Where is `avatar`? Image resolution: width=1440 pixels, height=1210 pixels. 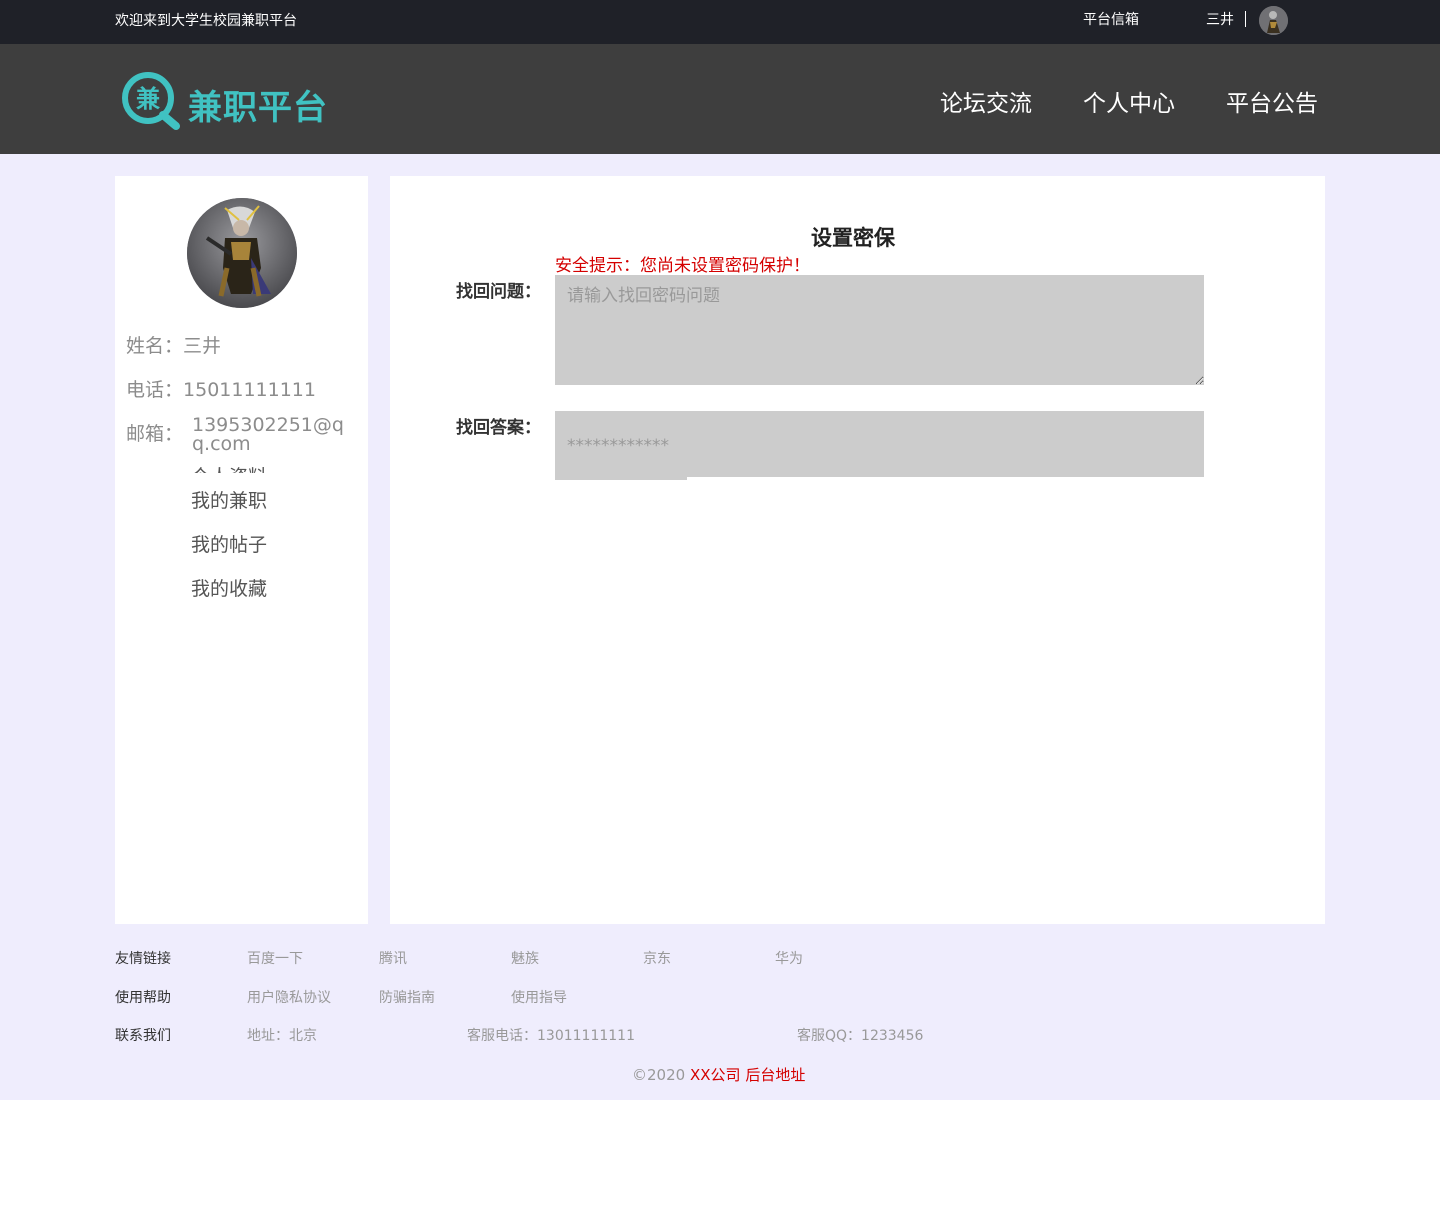
avatar is located at coordinates (242, 253).